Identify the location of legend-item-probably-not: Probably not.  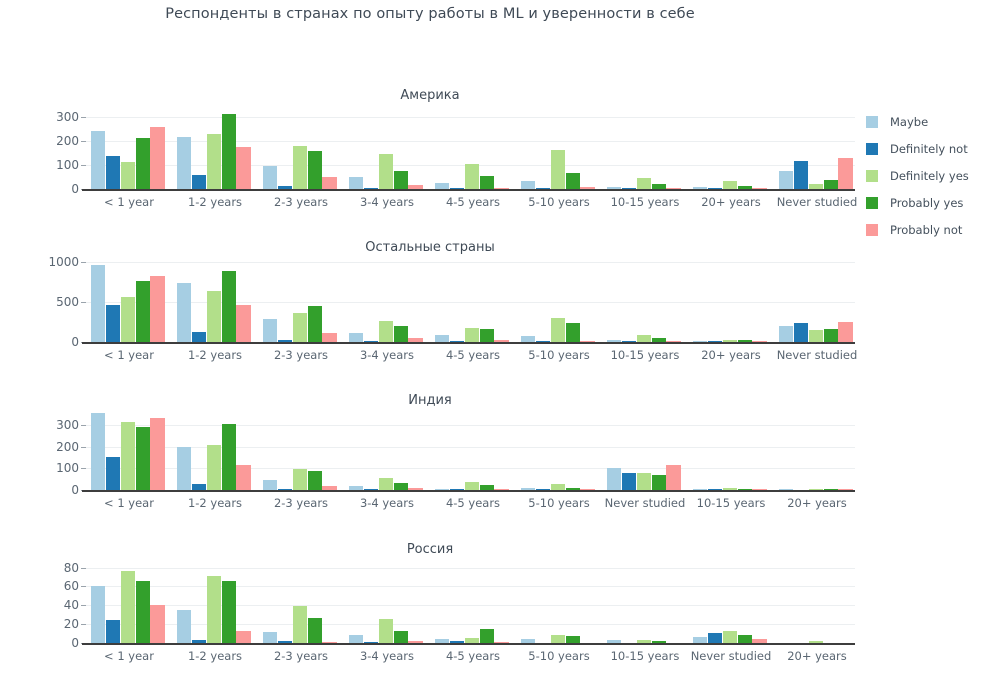
(925, 229).